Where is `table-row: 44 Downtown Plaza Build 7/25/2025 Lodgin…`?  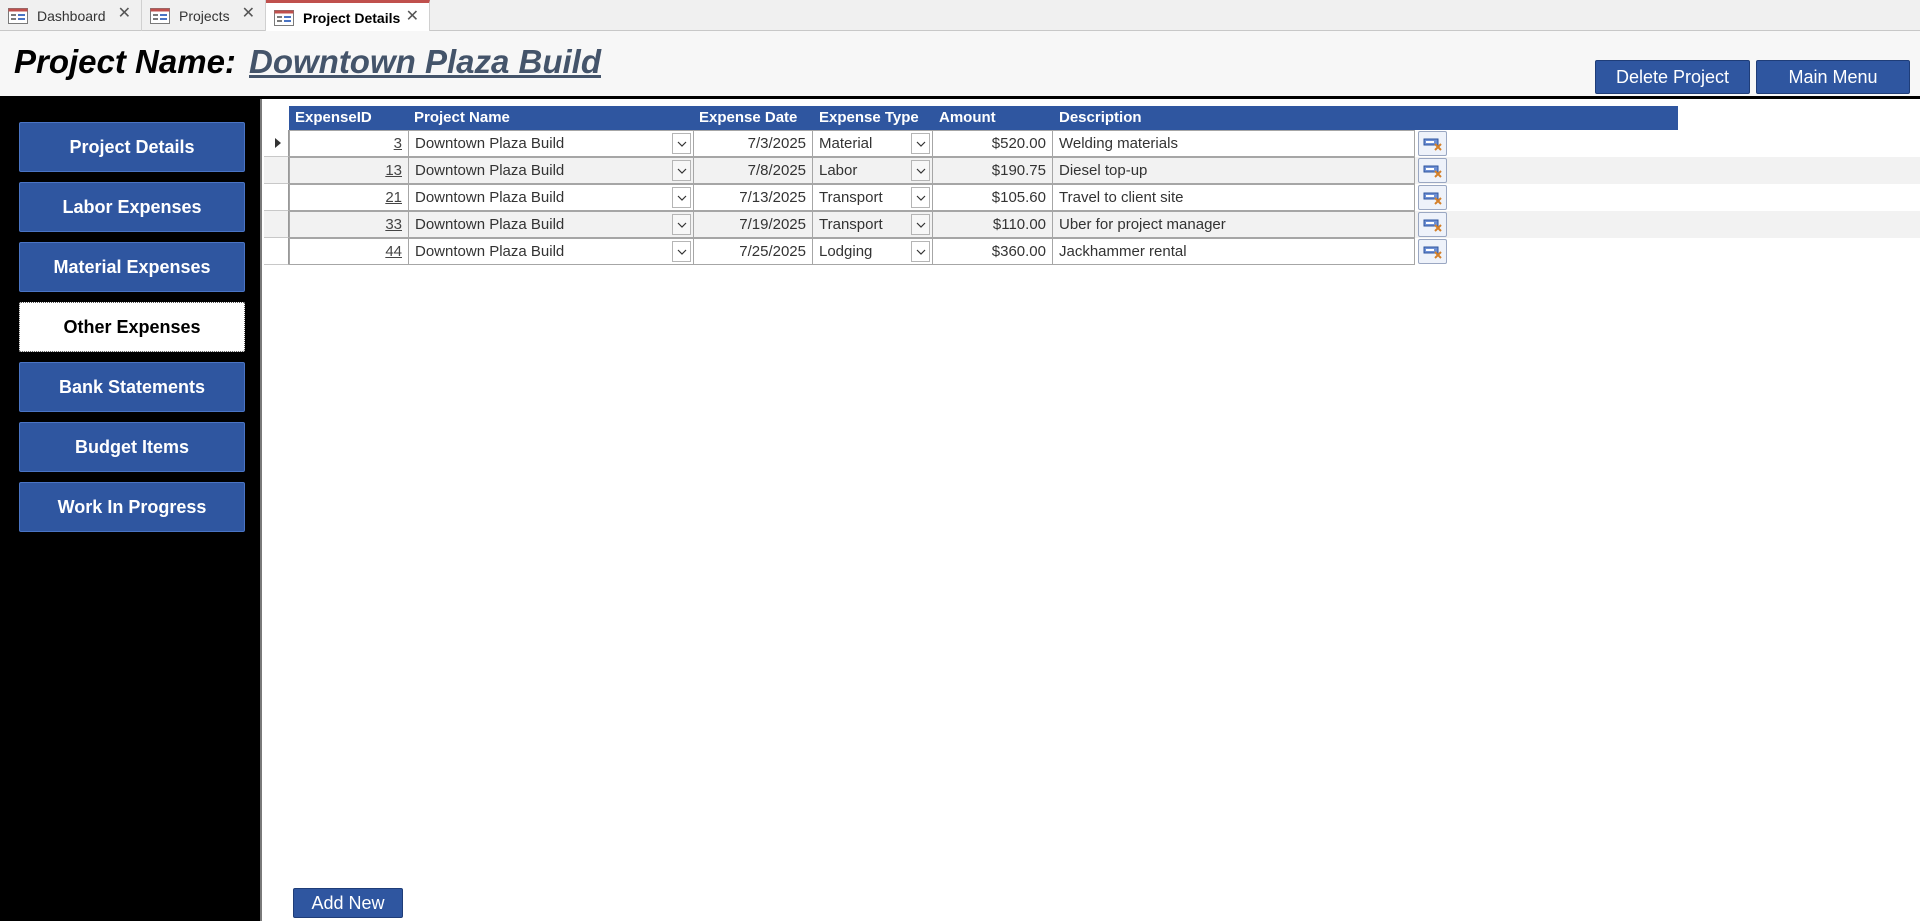
table-row: 44 Downtown Plaza Build 7/25/2025 Lodgin… is located at coordinates (1092, 251).